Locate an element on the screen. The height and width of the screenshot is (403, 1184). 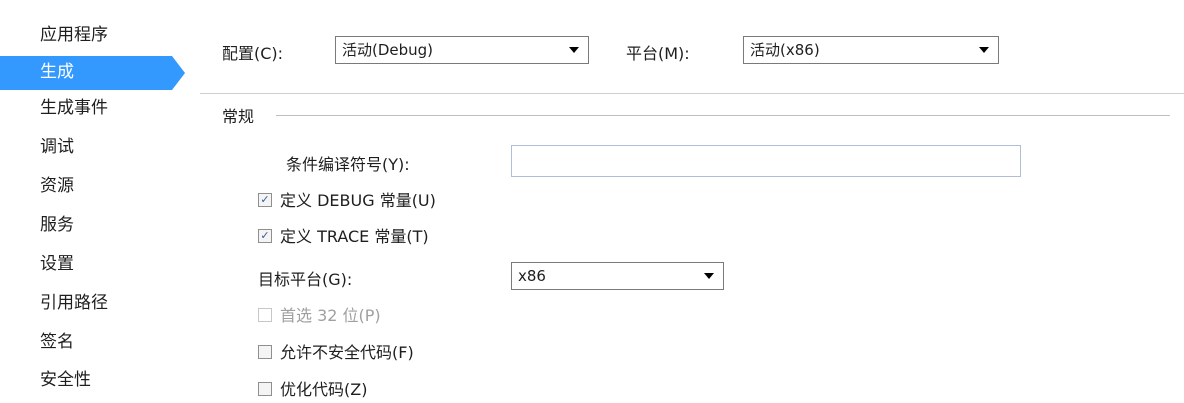
platform-target-label: 目标平台(G): is located at coordinates (305, 279).